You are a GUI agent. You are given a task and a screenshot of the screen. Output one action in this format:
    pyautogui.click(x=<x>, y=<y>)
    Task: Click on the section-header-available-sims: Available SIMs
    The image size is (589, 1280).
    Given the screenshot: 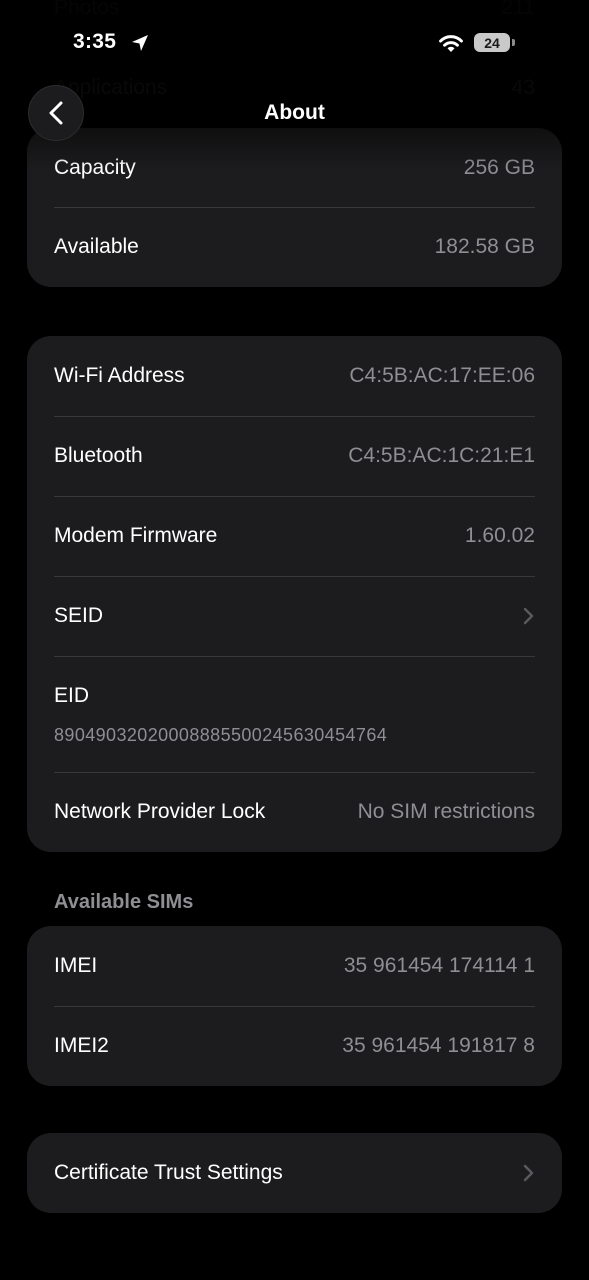 What is the action you would take?
    pyautogui.click(x=124, y=902)
    